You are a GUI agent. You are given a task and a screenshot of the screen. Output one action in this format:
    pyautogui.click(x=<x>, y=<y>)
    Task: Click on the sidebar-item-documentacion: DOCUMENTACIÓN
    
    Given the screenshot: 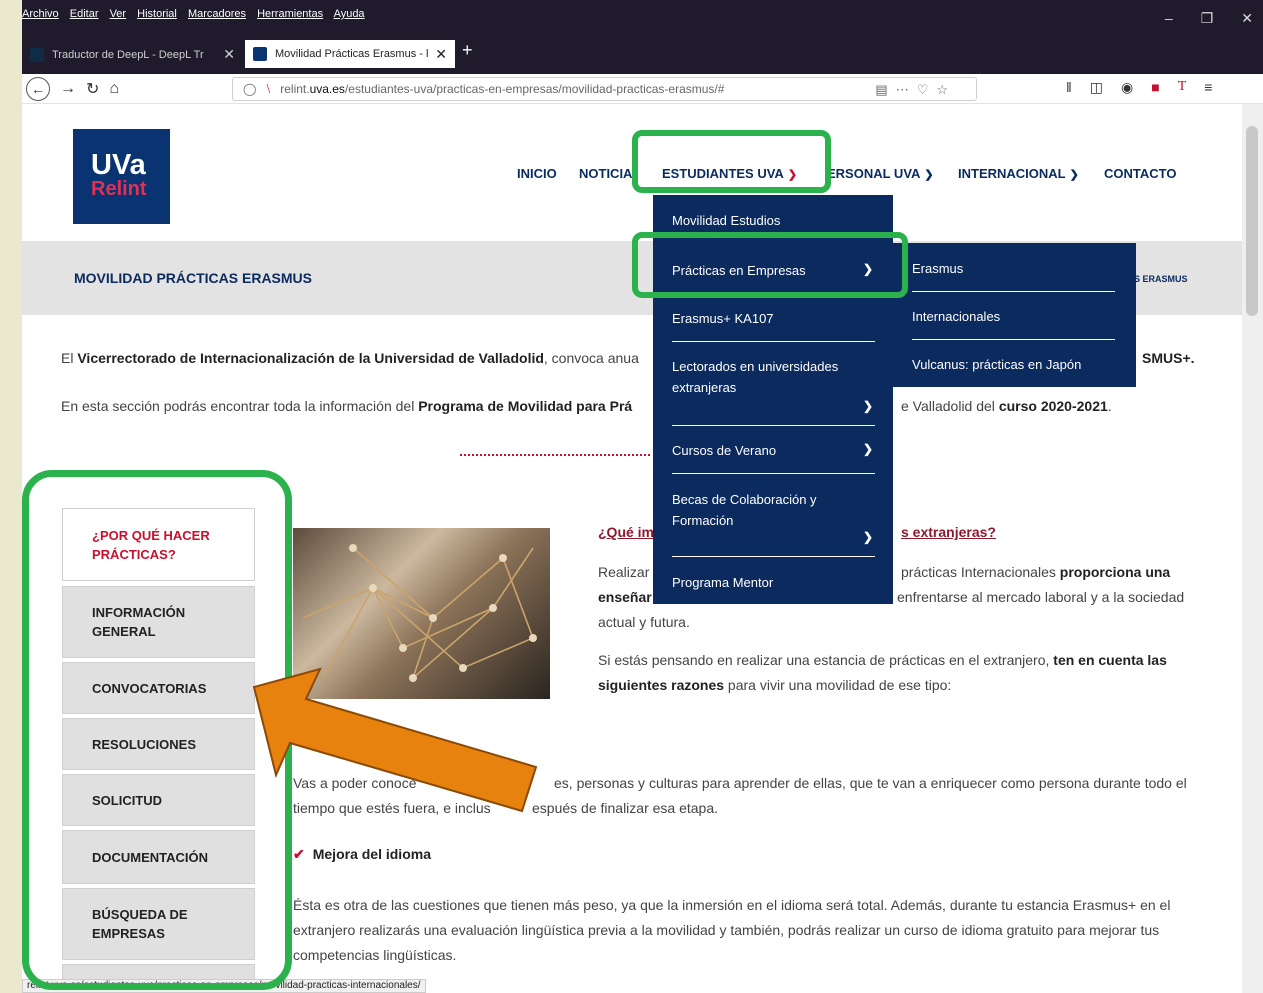 What is the action you would take?
    pyautogui.click(x=158, y=857)
    